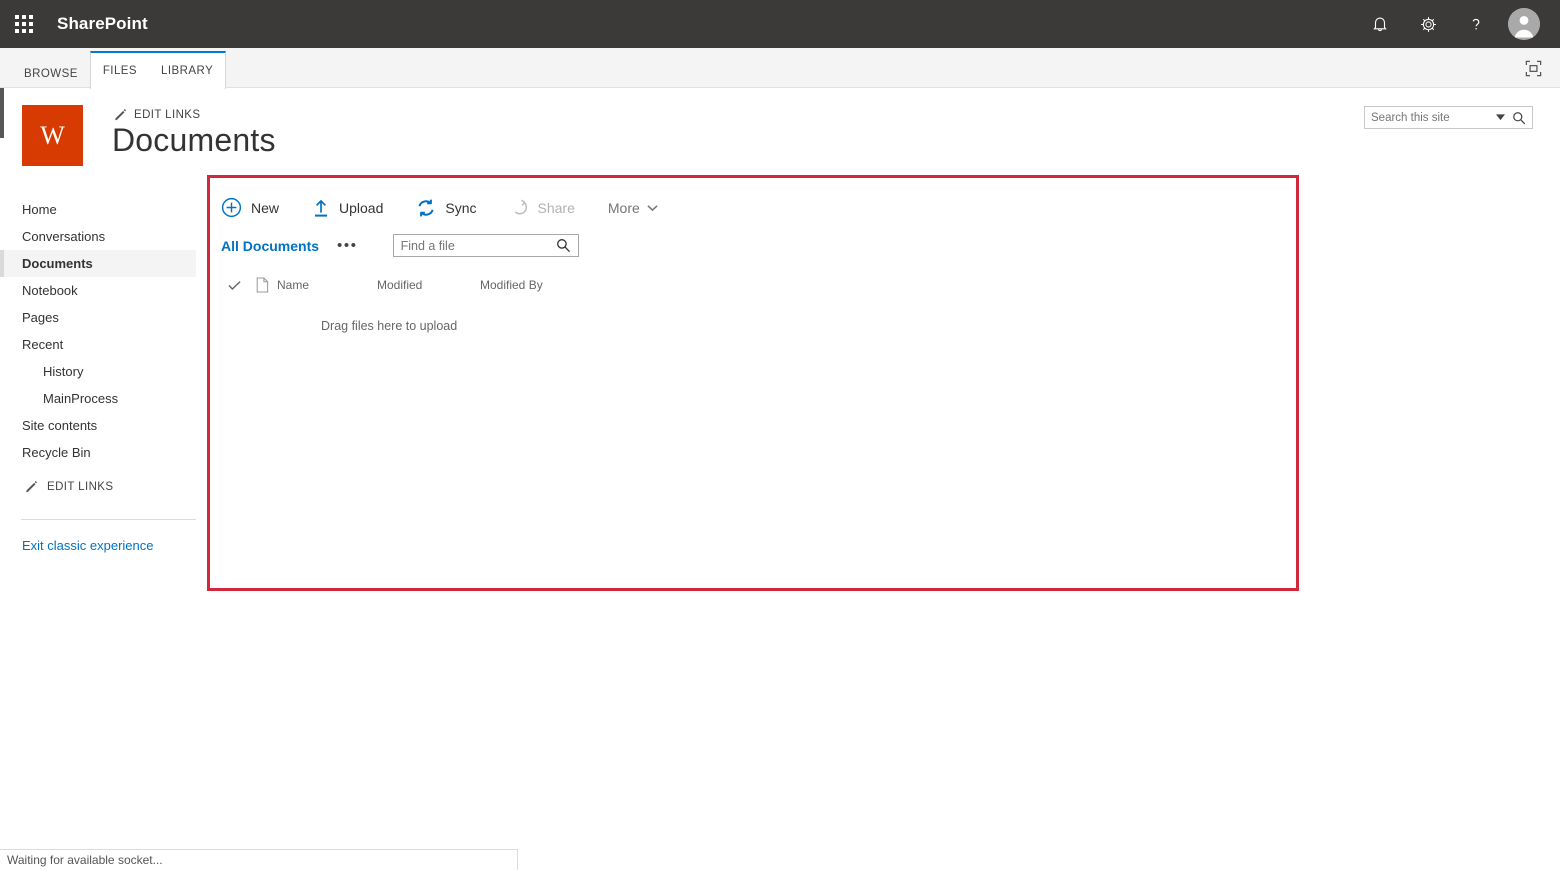 The width and height of the screenshot is (1560, 870). Describe the element at coordinates (80, 486) in the screenshot. I see `sidebar-edit-links-label: EDIT LINKS` at that location.